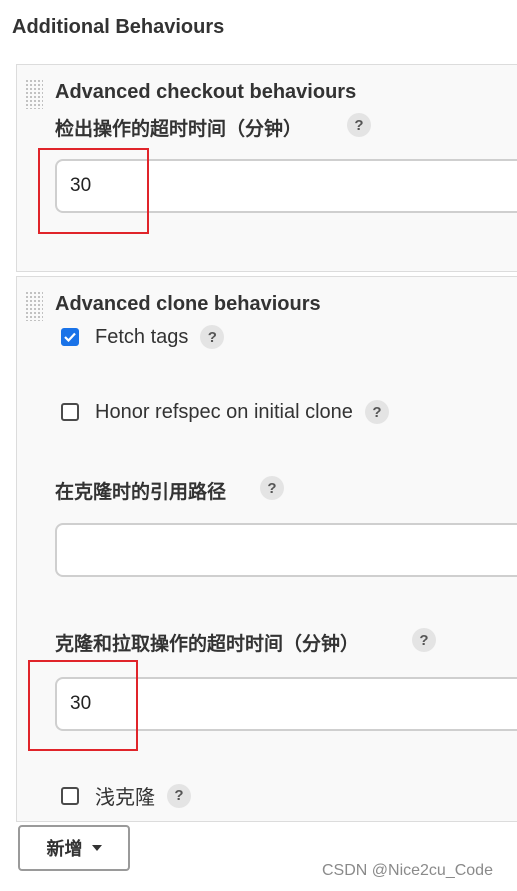 The width and height of the screenshot is (517, 891). I want to click on caret-down-icon, so click(96, 848).